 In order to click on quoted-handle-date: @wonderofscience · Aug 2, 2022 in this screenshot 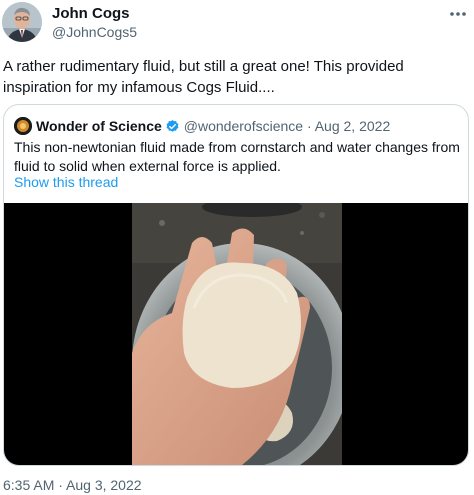, I will do `click(287, 126)`.